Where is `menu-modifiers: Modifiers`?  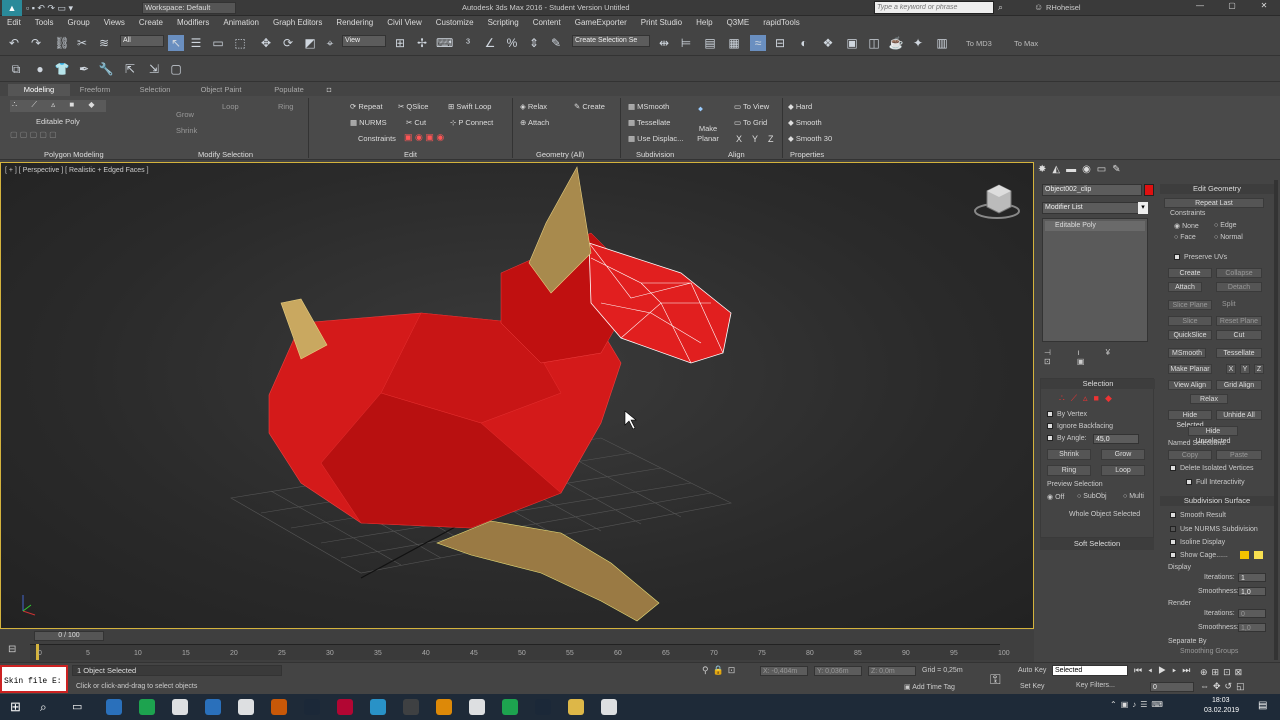 menu-modifiers: Modifiers is located at coordinates (193, 23).